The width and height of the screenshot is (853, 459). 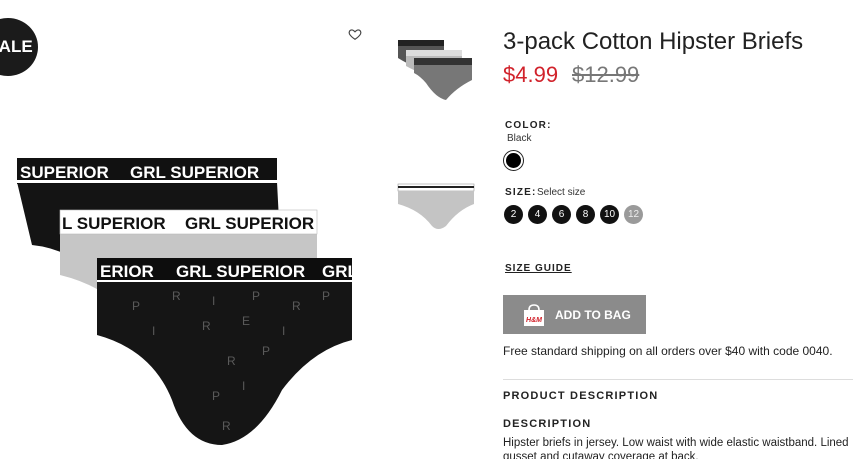 I want to click on band-text-mid: GRL SUPERIOR, so click(x=249, y=223).